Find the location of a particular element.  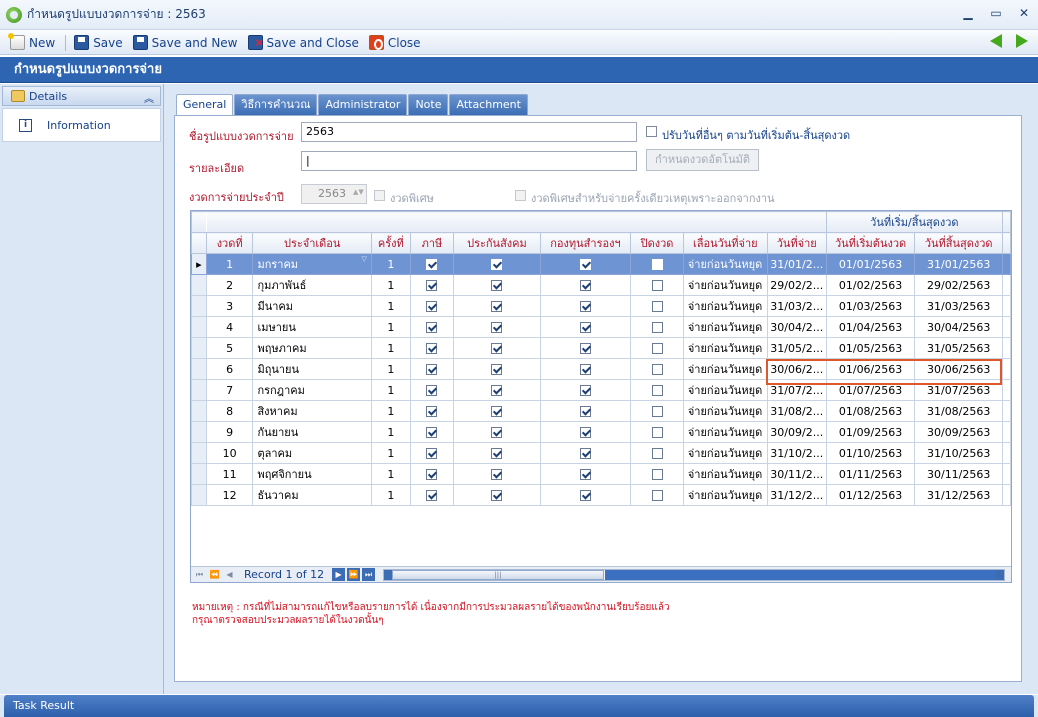

scroll-right-icon is located at coordinates (1000, 575).